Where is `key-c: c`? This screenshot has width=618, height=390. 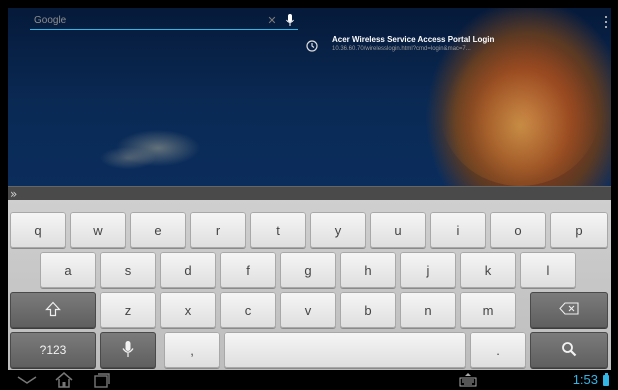
key-c: c is located at coordinates (248, 310).